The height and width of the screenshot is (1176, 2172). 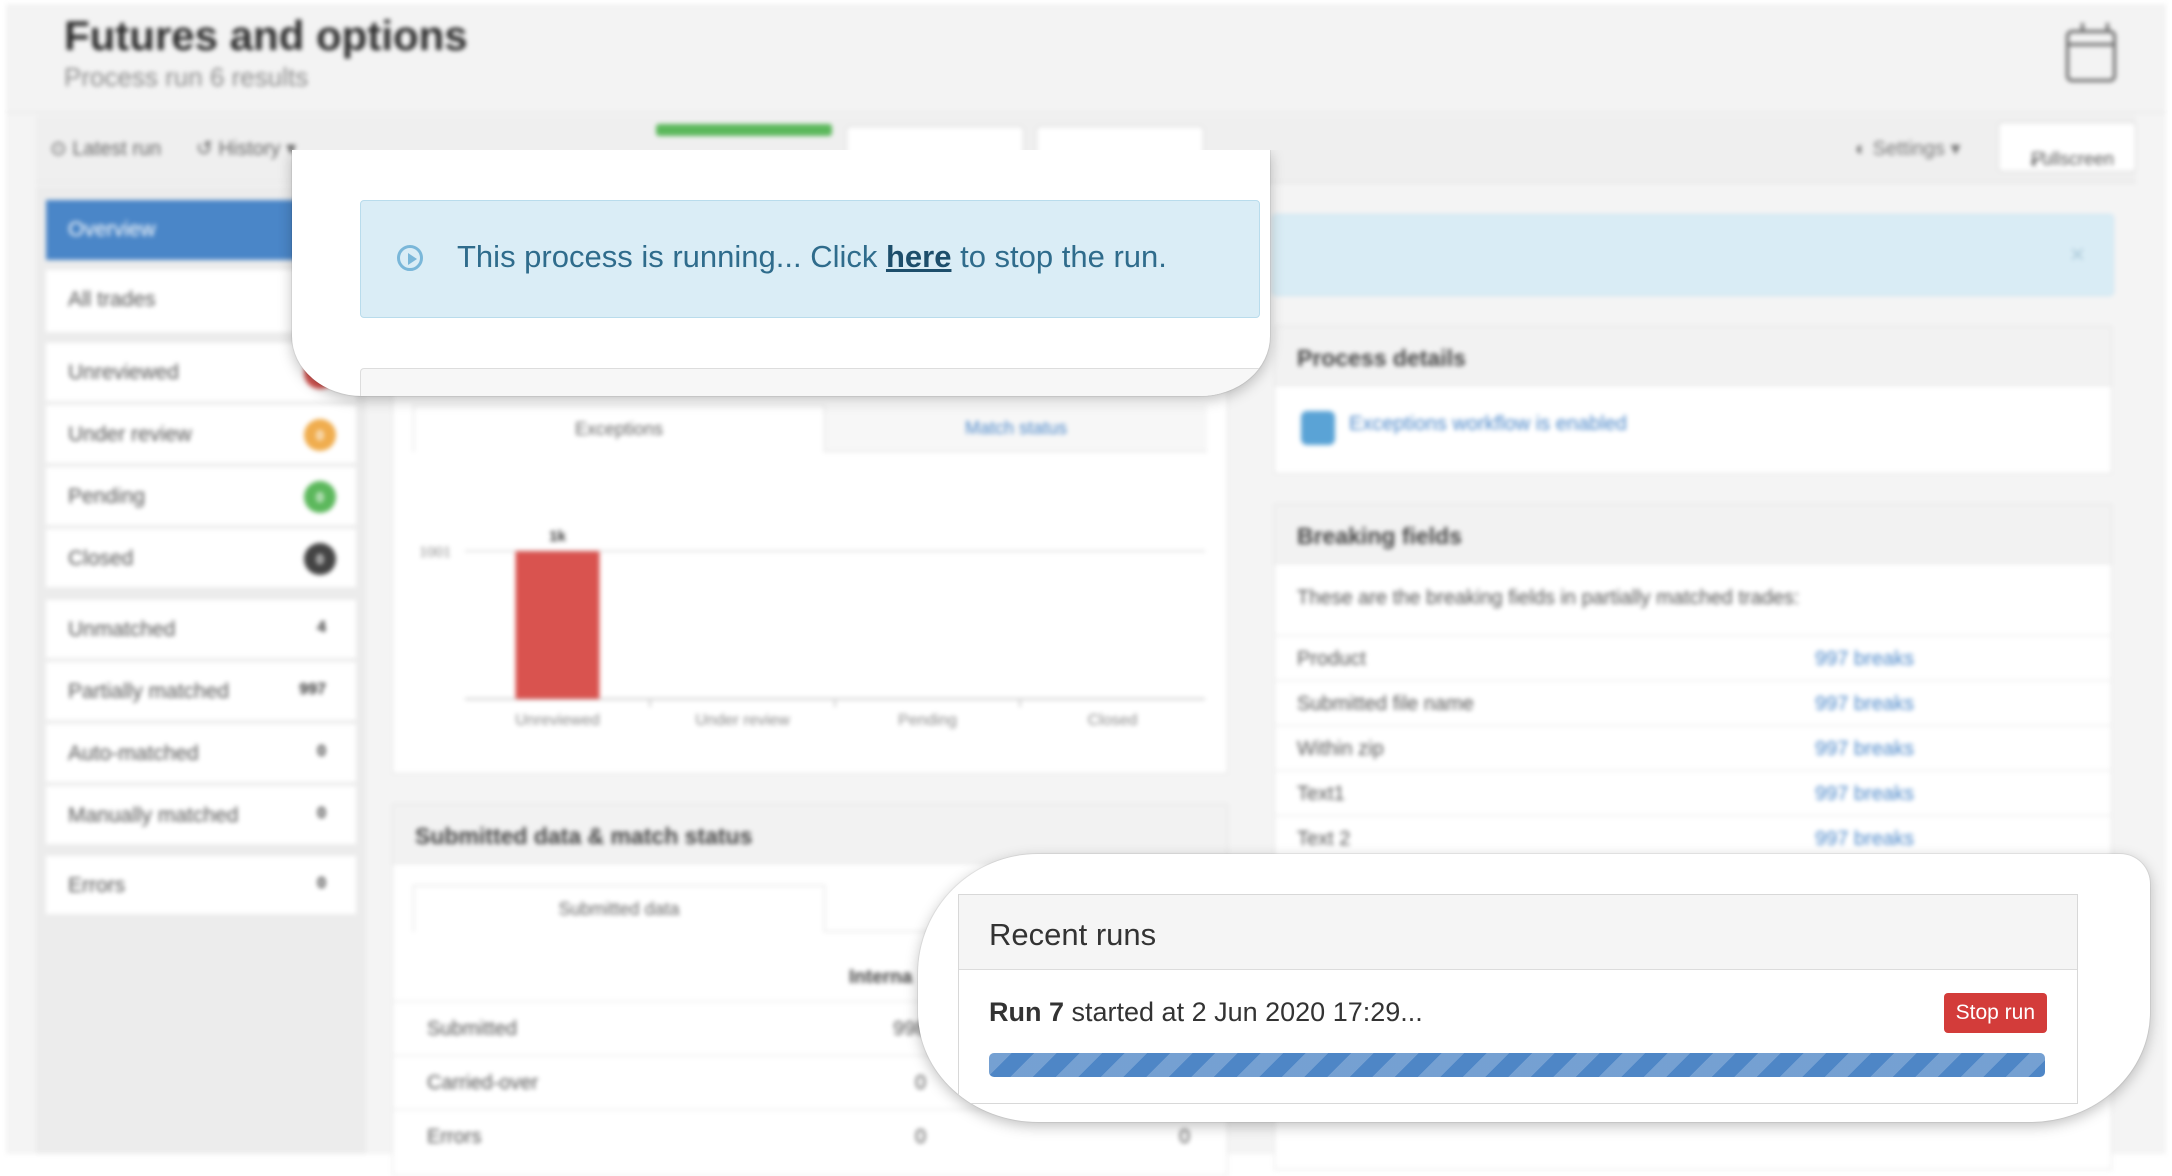 I want to click on tab-latest-run-label: Latest run, so click(x=117, y=149).